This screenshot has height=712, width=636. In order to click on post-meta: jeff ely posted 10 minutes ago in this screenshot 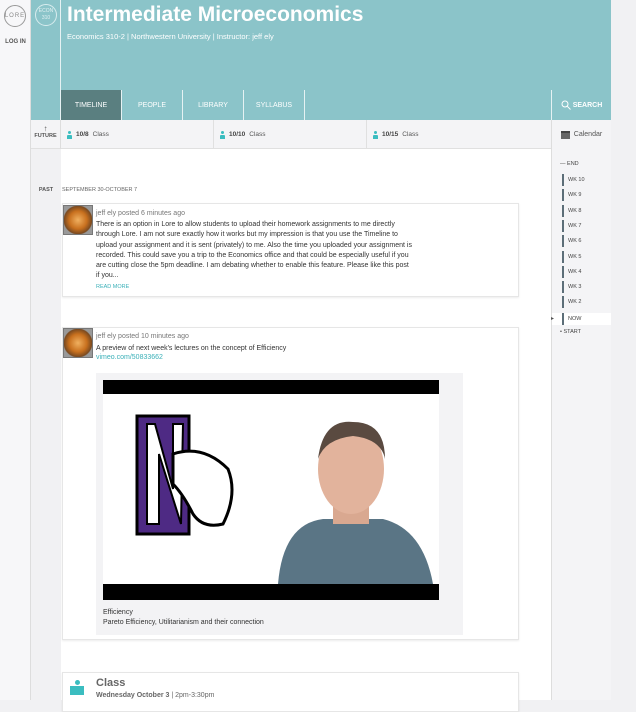, I will do `click(142, 336)`.